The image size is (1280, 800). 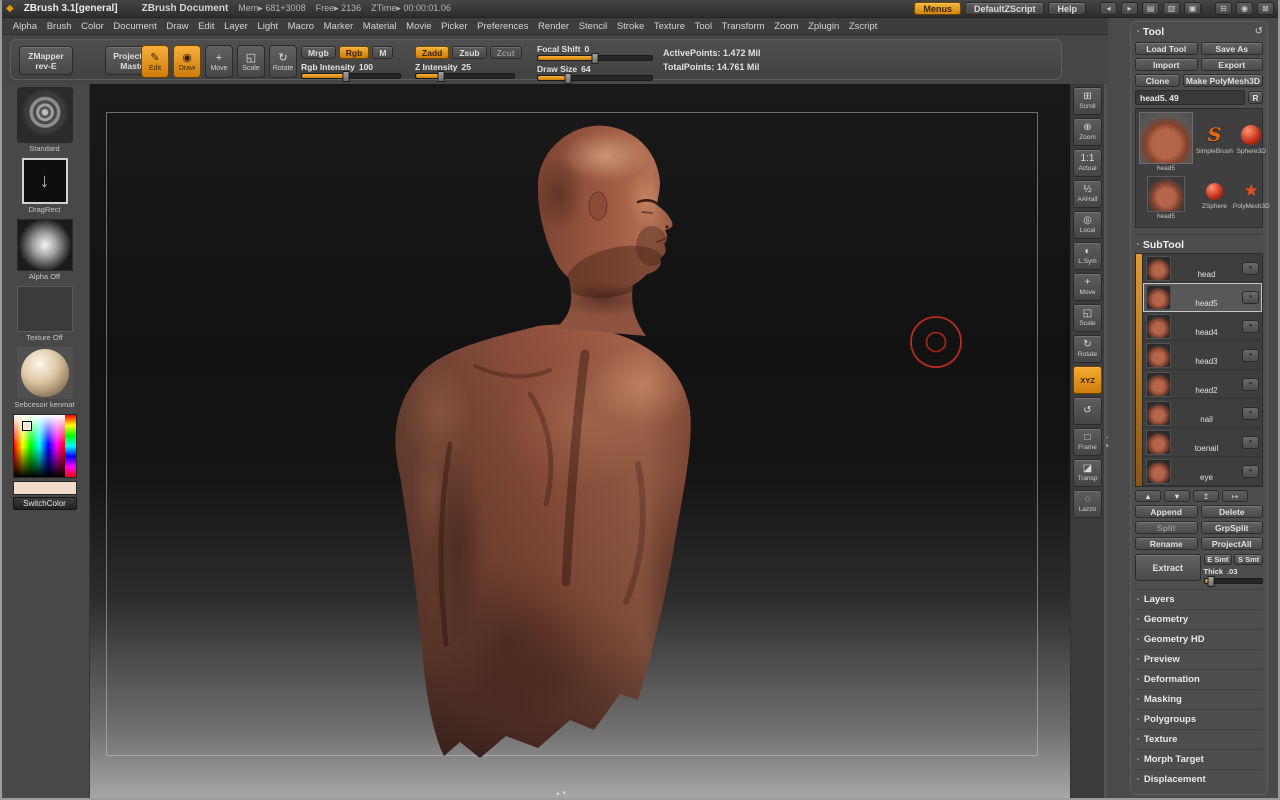 What do you see at coordinates (1166, 64) in the screenshot?
I see `import-button: Import` at bounding box center [1166, 64].